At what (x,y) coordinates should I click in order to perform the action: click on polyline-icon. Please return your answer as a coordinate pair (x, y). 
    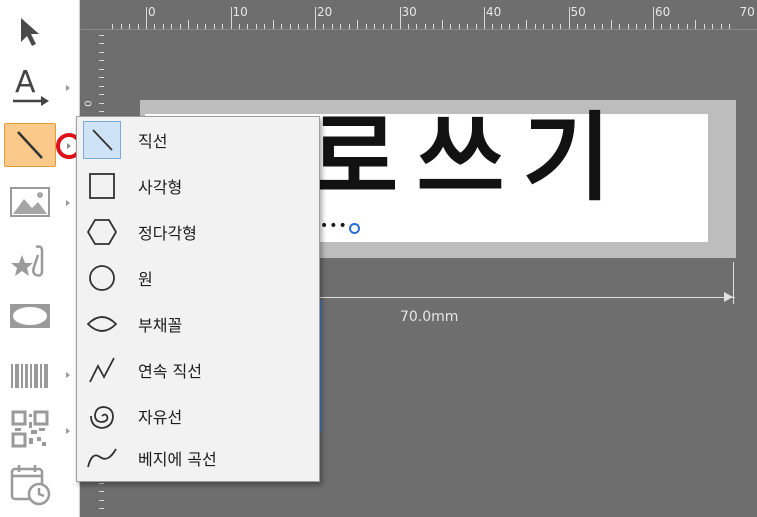
    Looking at the image, I should click on (102, 370).